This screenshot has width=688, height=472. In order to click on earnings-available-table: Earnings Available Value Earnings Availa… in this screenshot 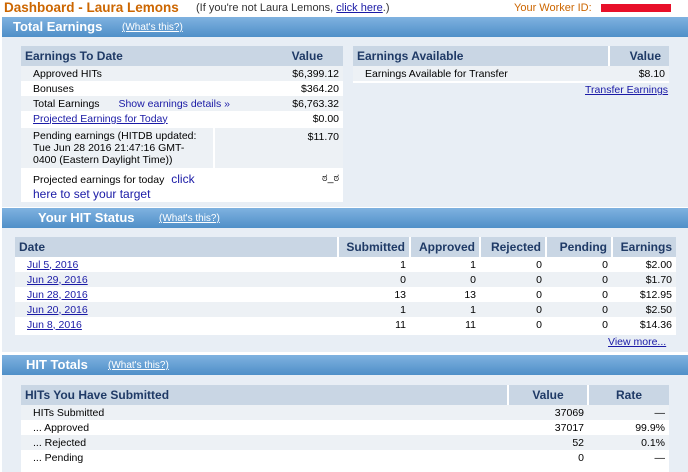, I will do `click(511, 63)`.